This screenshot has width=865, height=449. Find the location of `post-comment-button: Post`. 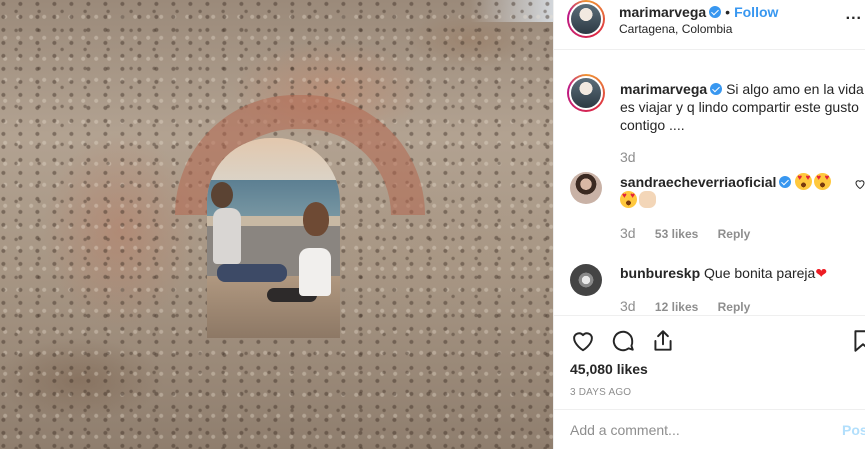

post-comment-button: Post is located at coordinates (853, 430).